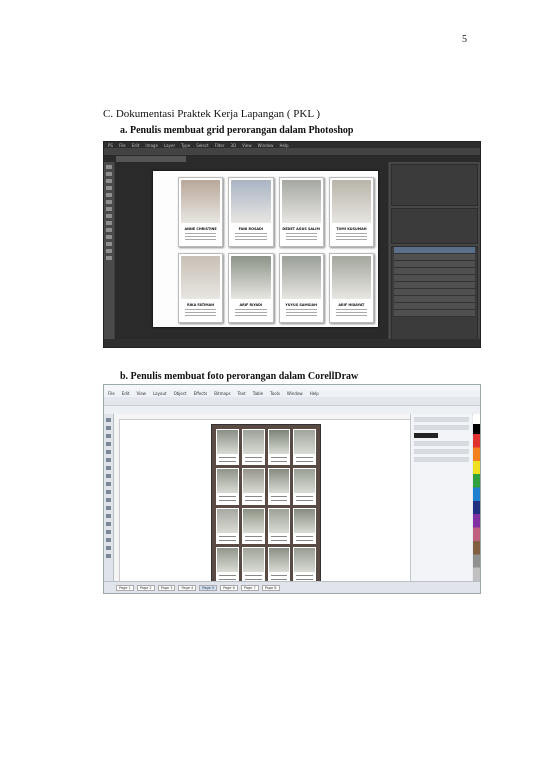 Image resolution: width=543 pixels, height=768 pixels. Describe the element at coordinates (108, 508) in the screenshot. I see `dimension-tool-icon` at that location.